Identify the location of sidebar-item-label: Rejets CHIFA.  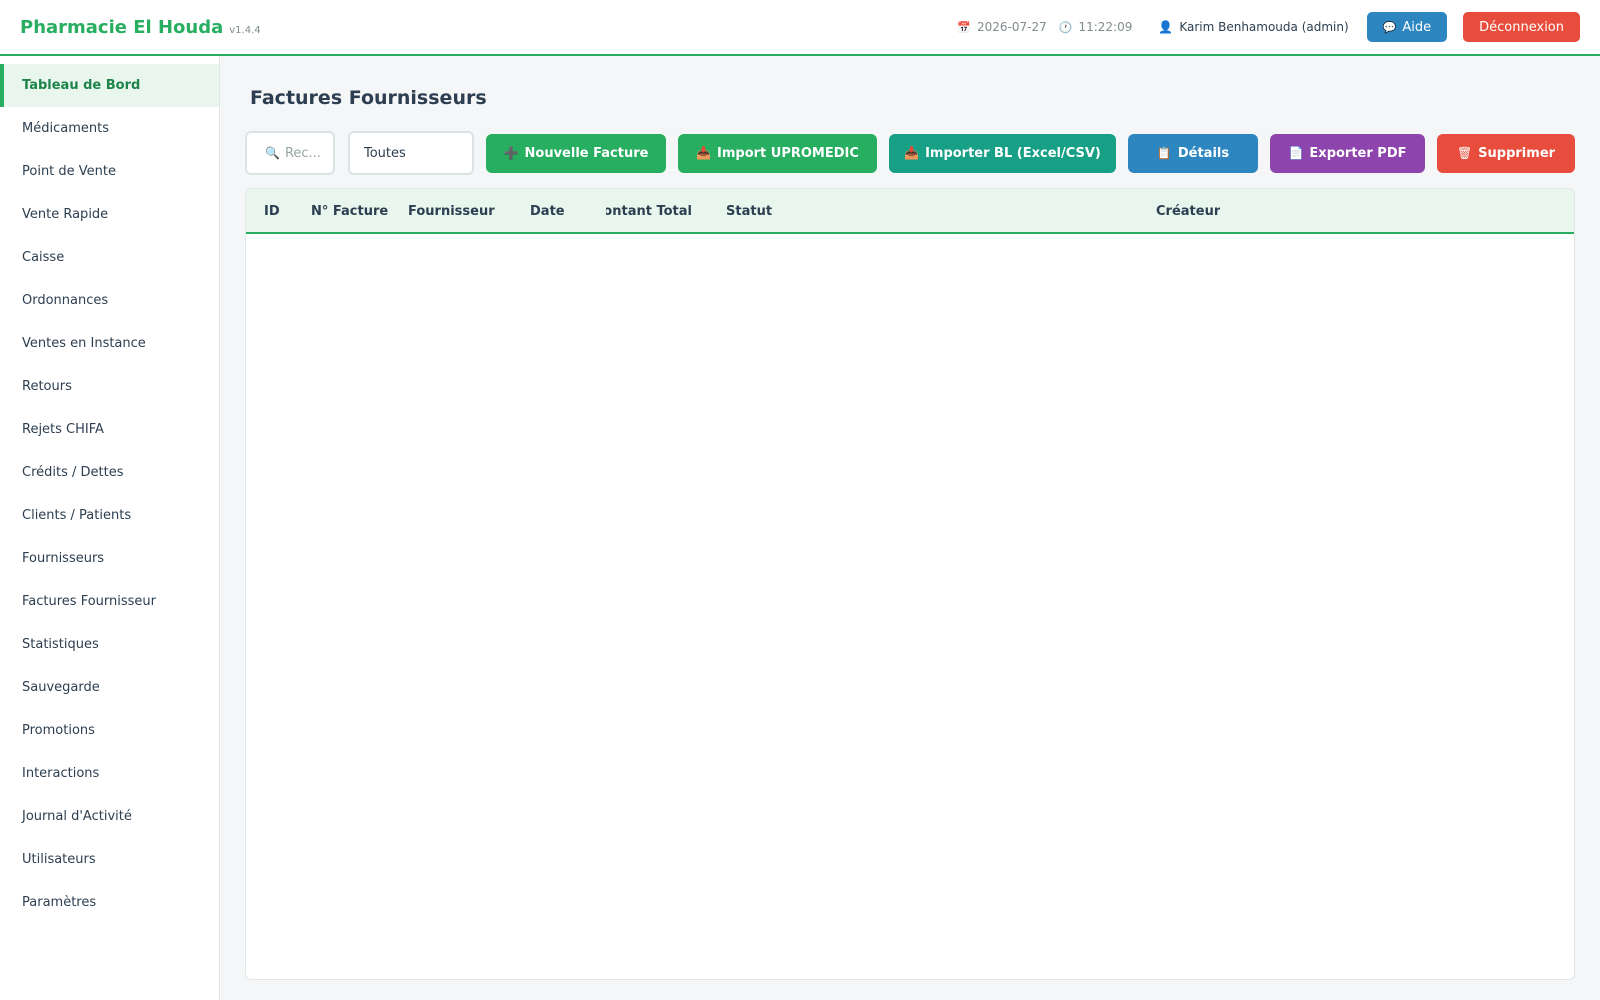
(63, 429).